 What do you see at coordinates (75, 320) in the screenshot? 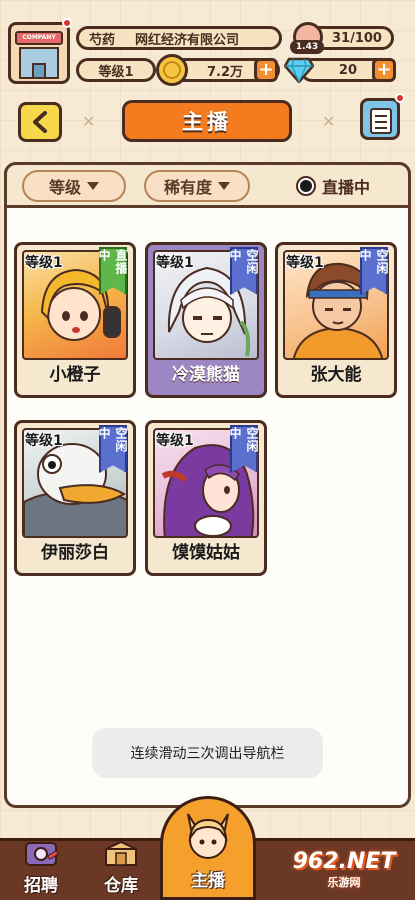
I see `anchor-card: 等级1 直播中 小橙子` at bounding box center [75, 320].